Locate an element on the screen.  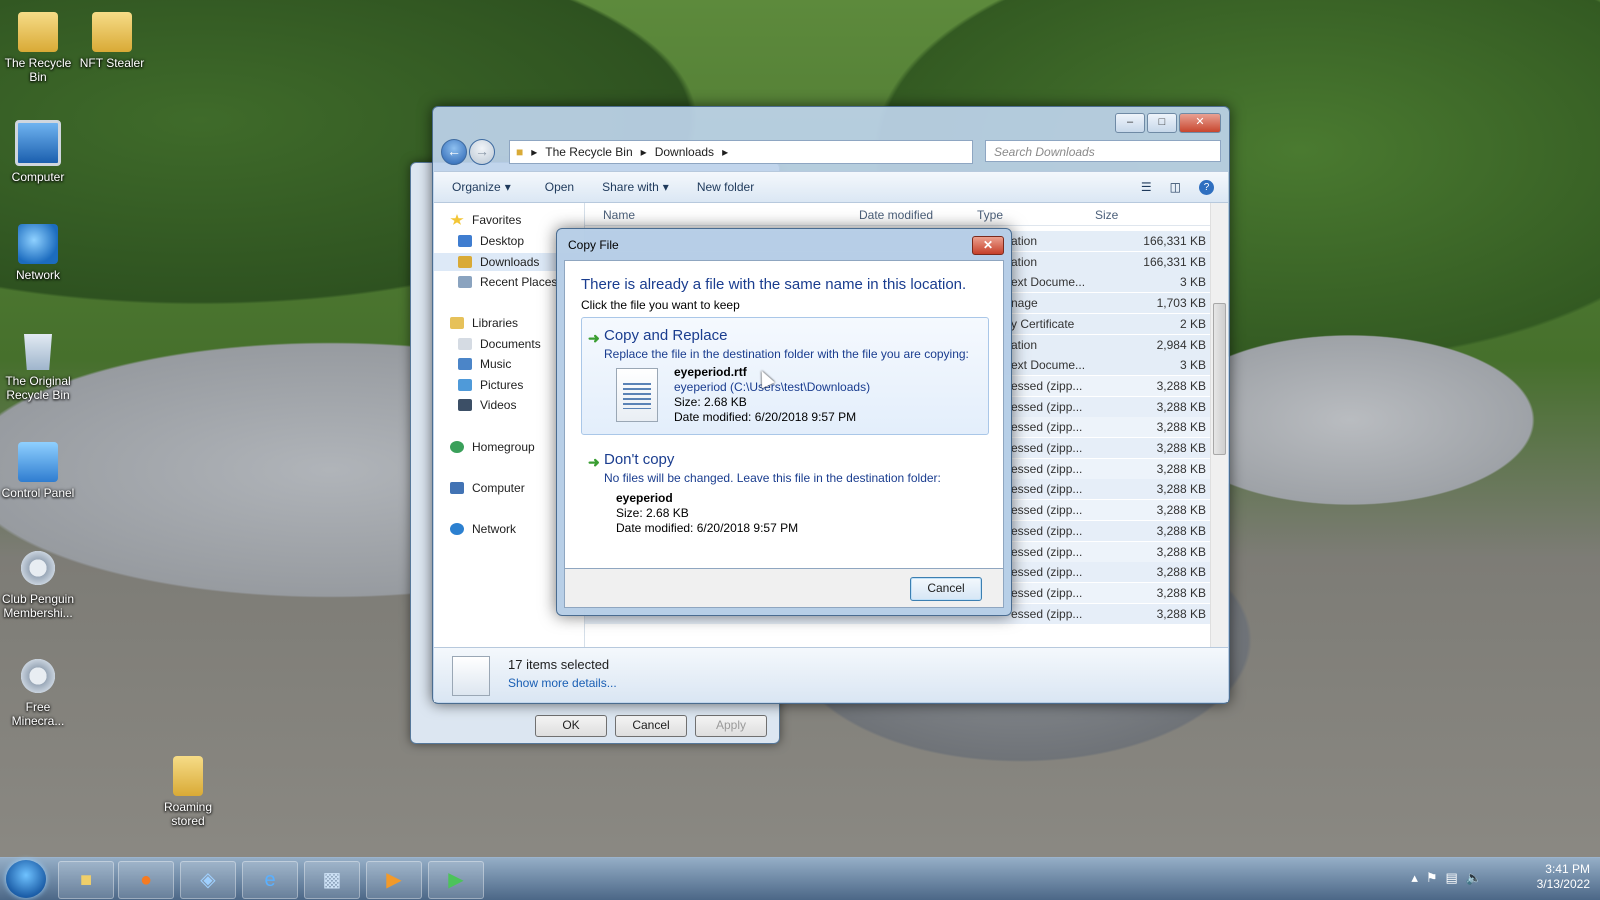
search-input: Search Downloads is located at coordinates (1103, 151).